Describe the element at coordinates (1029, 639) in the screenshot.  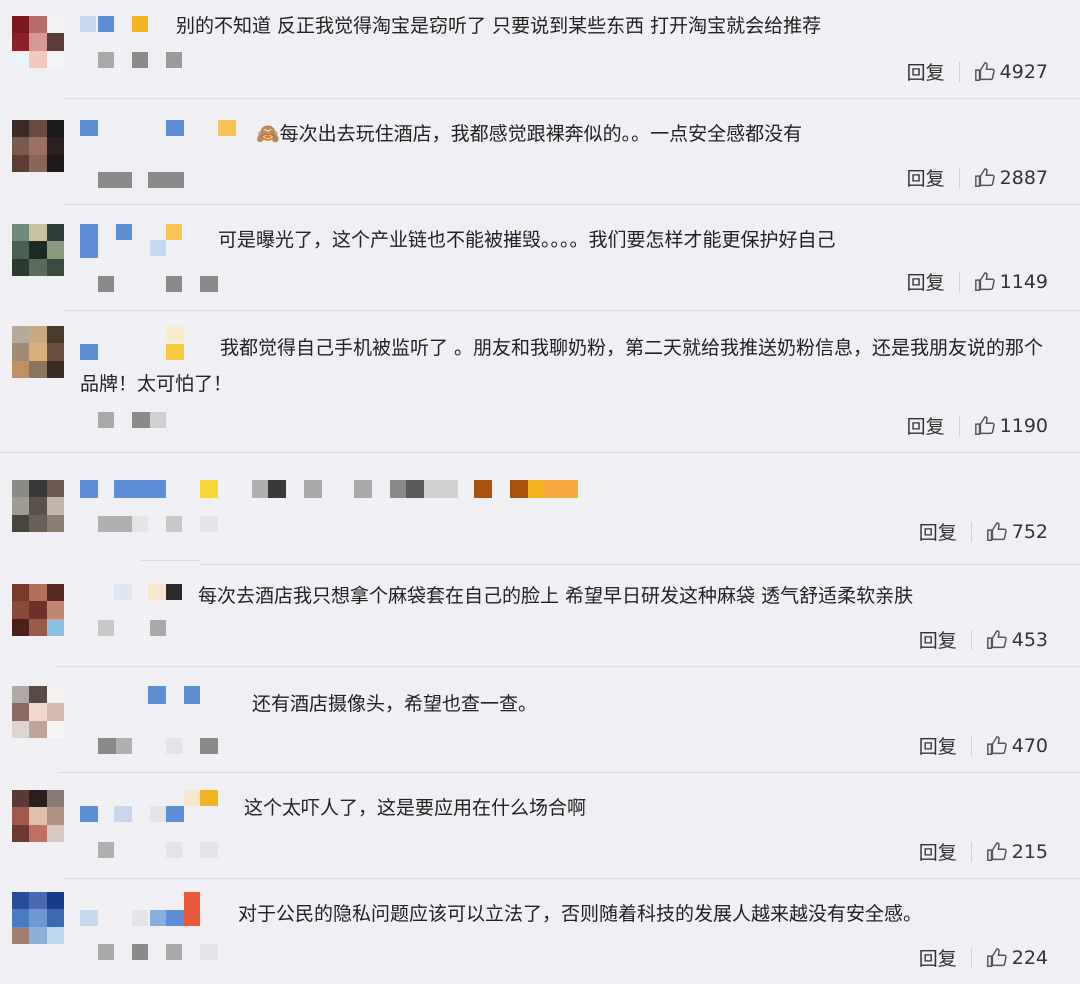
I see `like-count: 453` at that location.